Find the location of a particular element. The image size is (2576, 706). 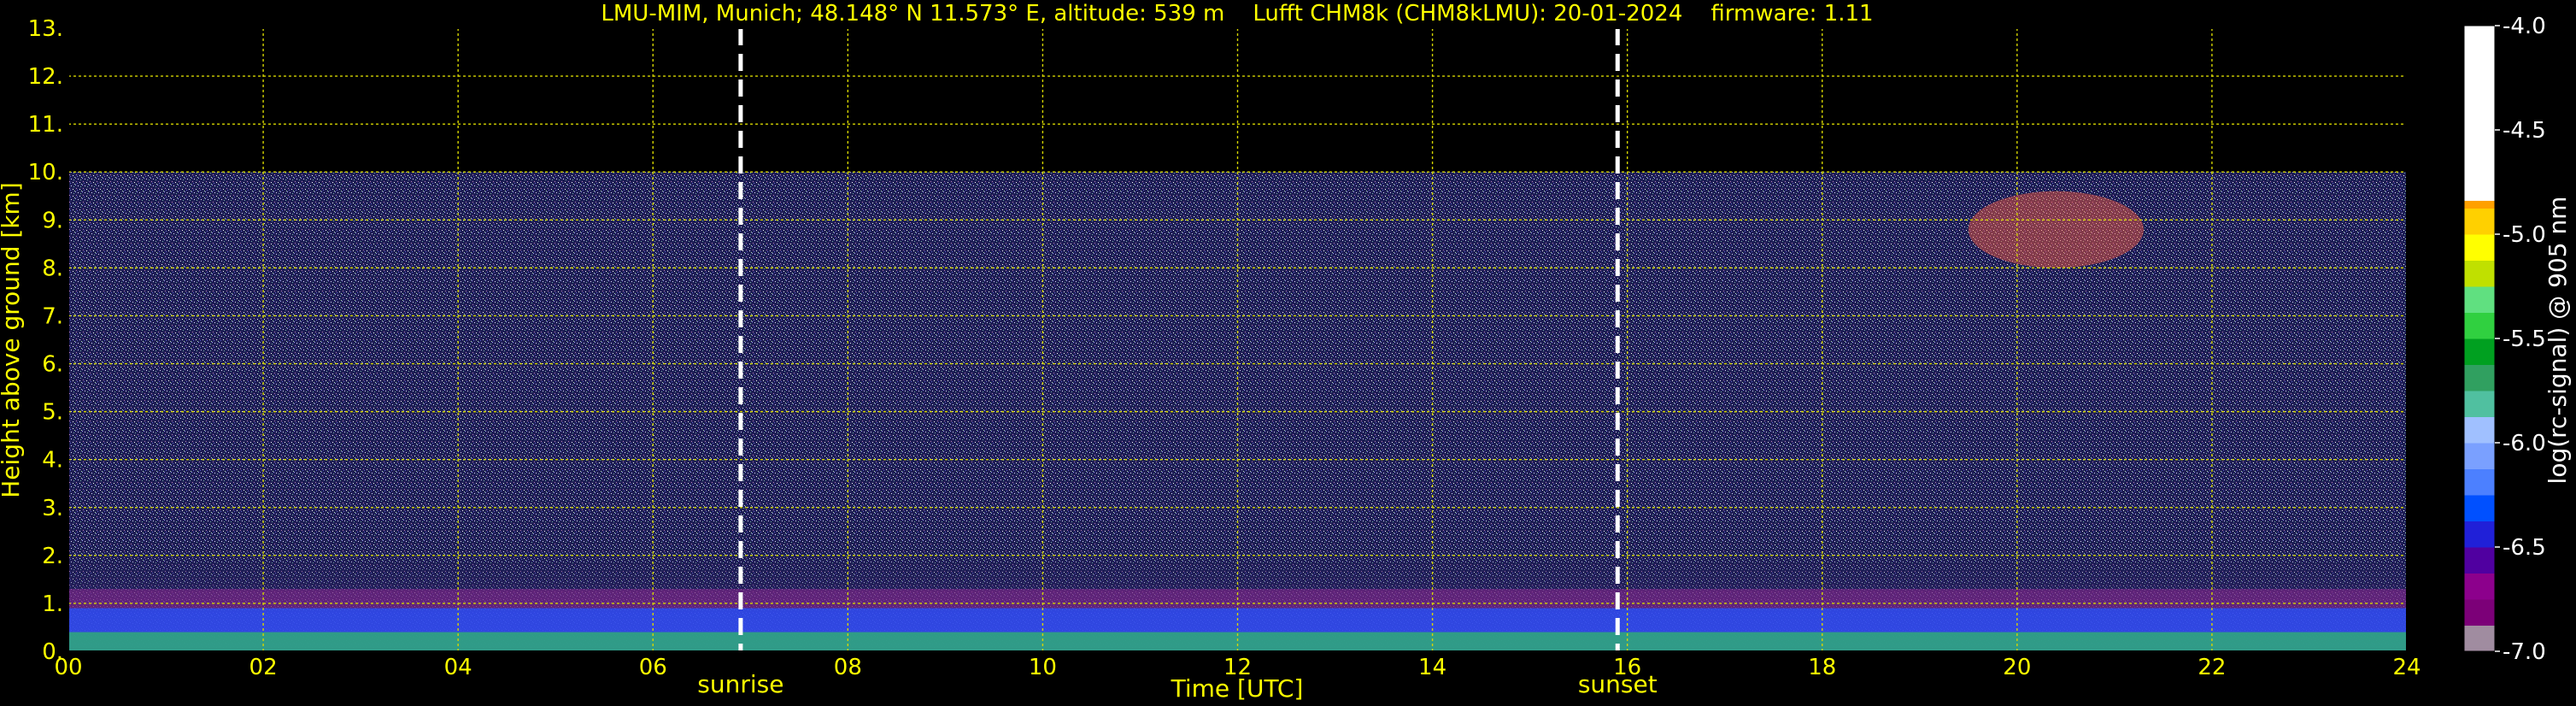

x-tick-label: 22 is located at coordinates (2212, 667).